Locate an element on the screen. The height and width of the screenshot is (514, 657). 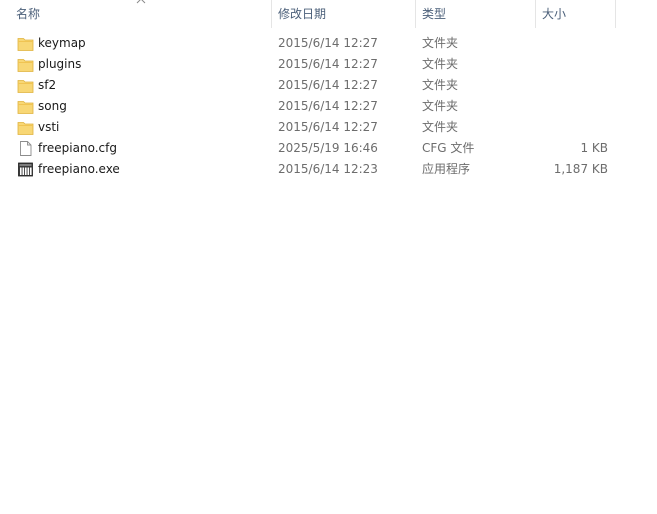
file-size: 1,187 KB is located at coordinates (580, 169).